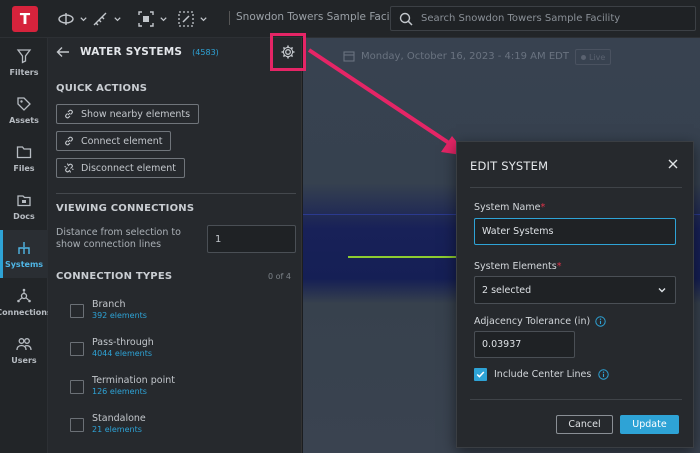 Image resolution: width=700 pixels, height=453 pixels. Describe the element at coordinates (649, 424) in the screenshot. I see `update-button: Update` at that location.